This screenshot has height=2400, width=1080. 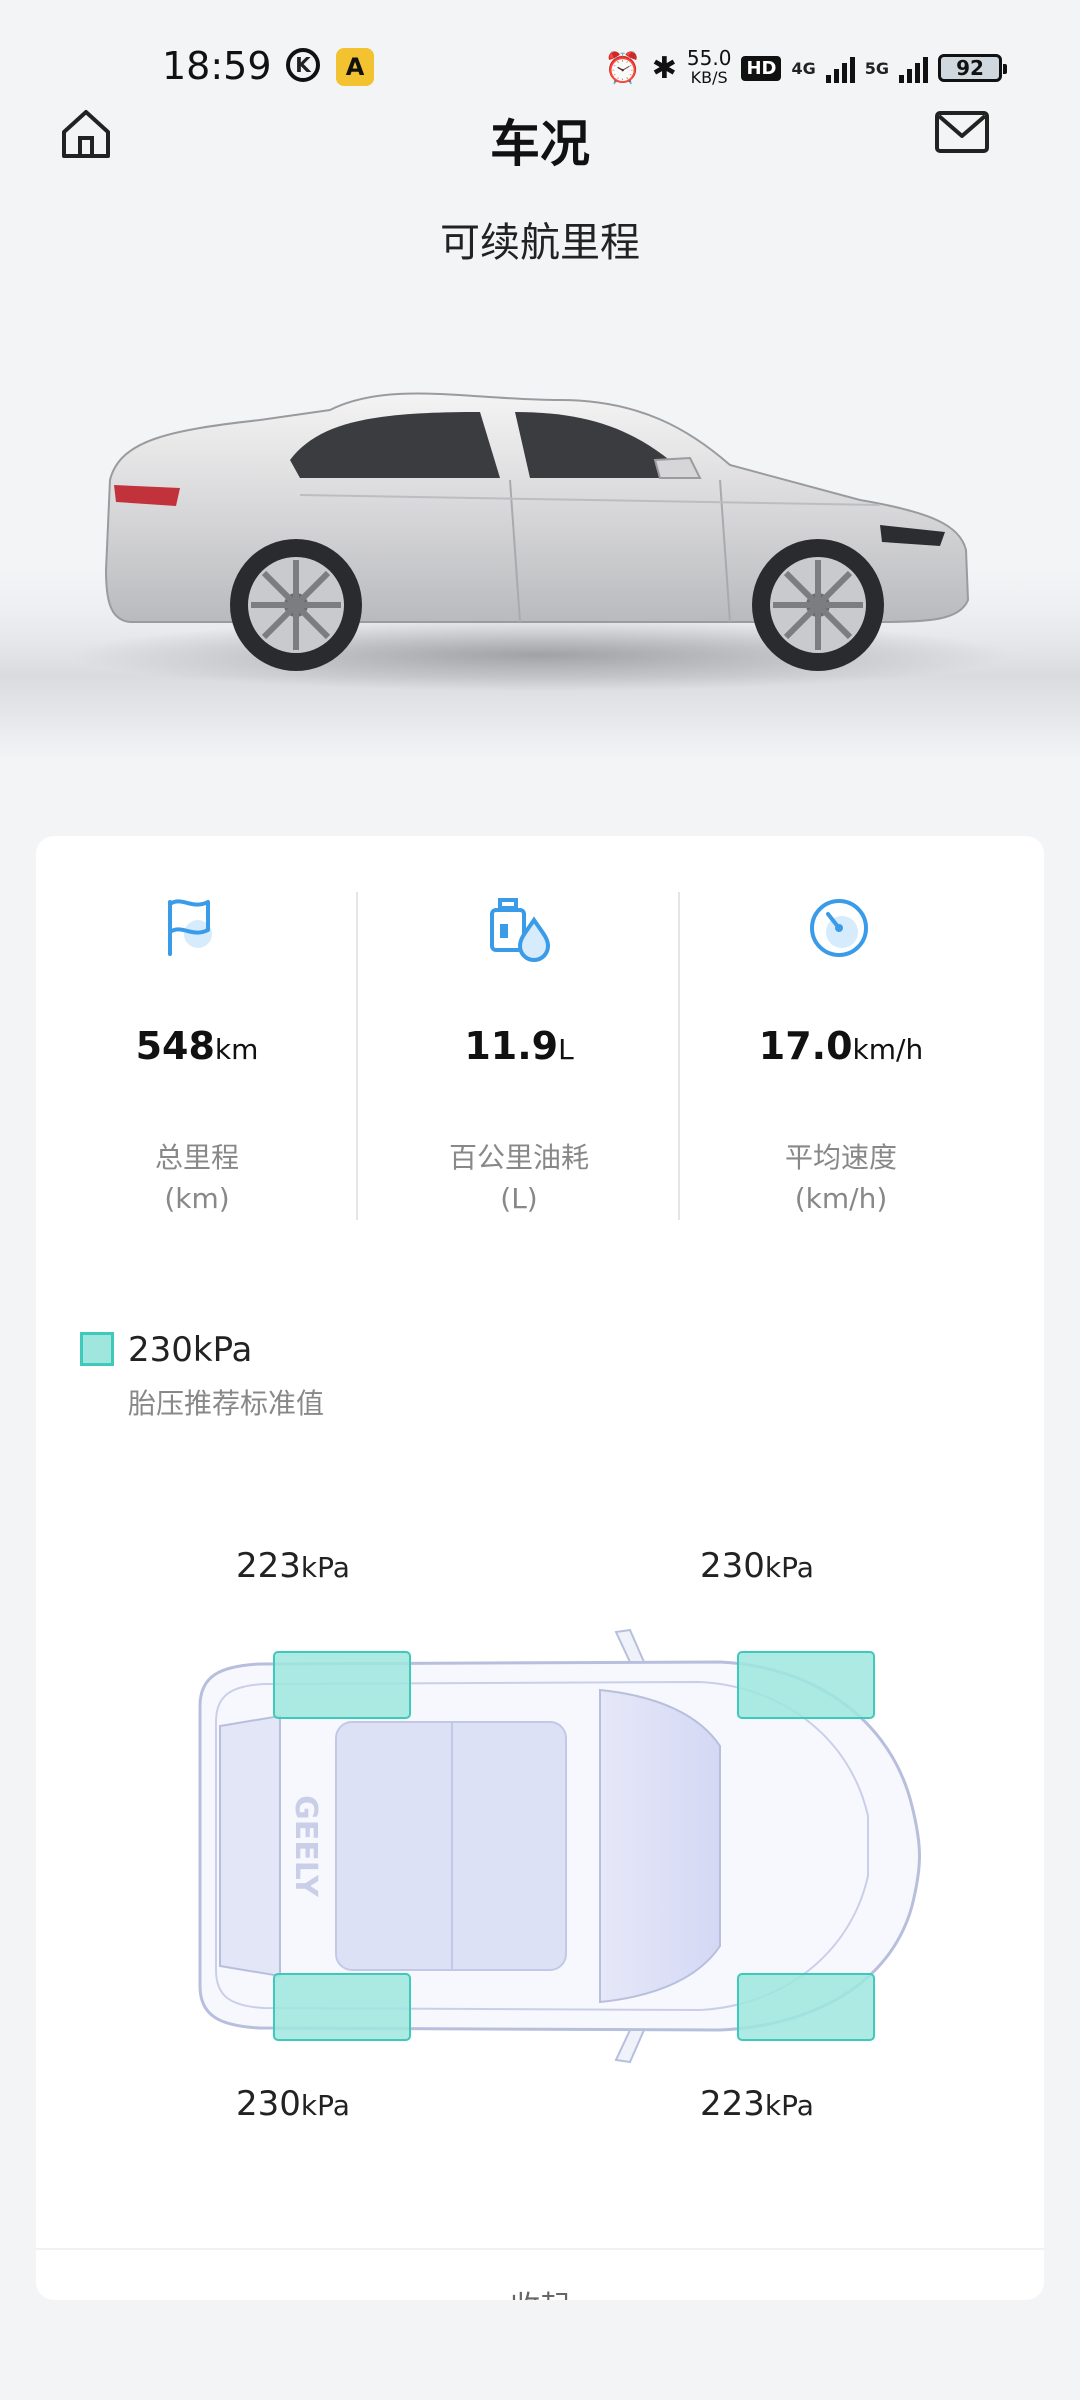 What do you see at coordinates (623, 68) in the screenshot?
I see `alarm-icon: ⏰` at bounding box center [623, 68].